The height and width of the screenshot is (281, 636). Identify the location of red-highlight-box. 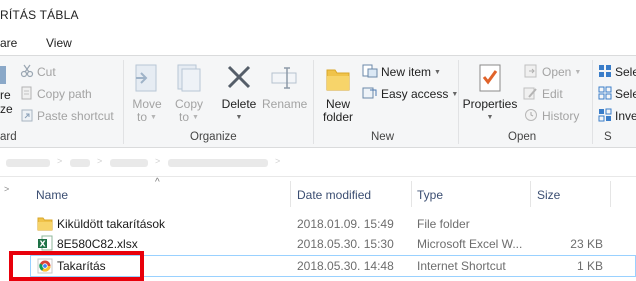
(76, 266).